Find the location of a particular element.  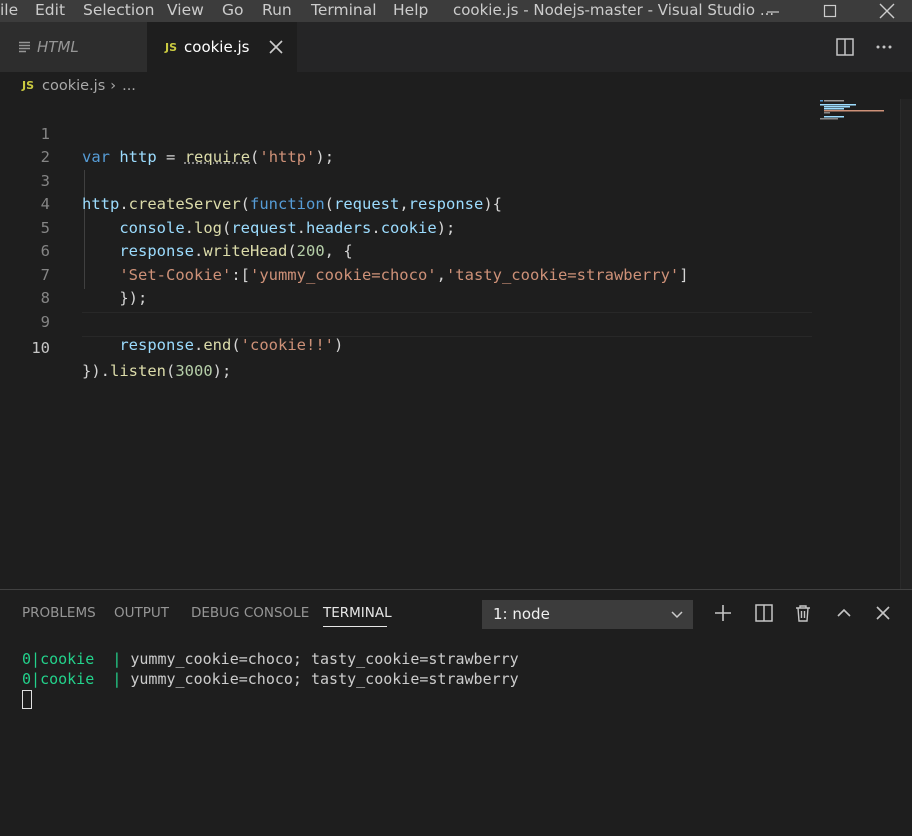

chevron-right-icon: › is located at coordinates (113, 85).